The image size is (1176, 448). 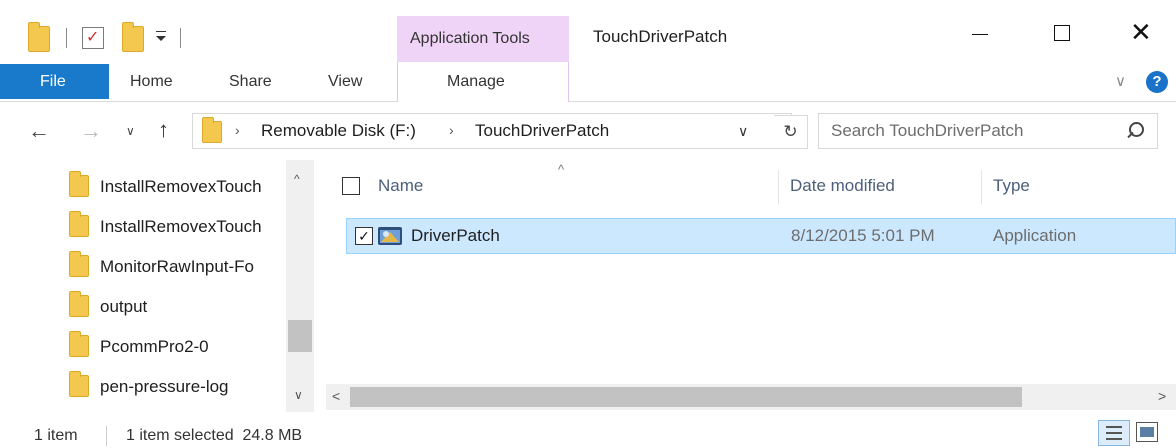 I want to click on tab-file: File, so click(x=54, y=81).